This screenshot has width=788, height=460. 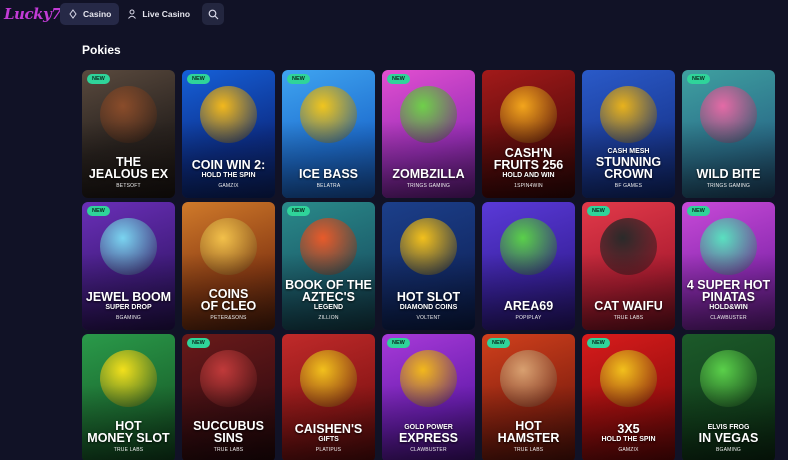 I want to click on game-text: CASH MESH STUNNING CROWN BF GAMES, so click(x=628, y=168).